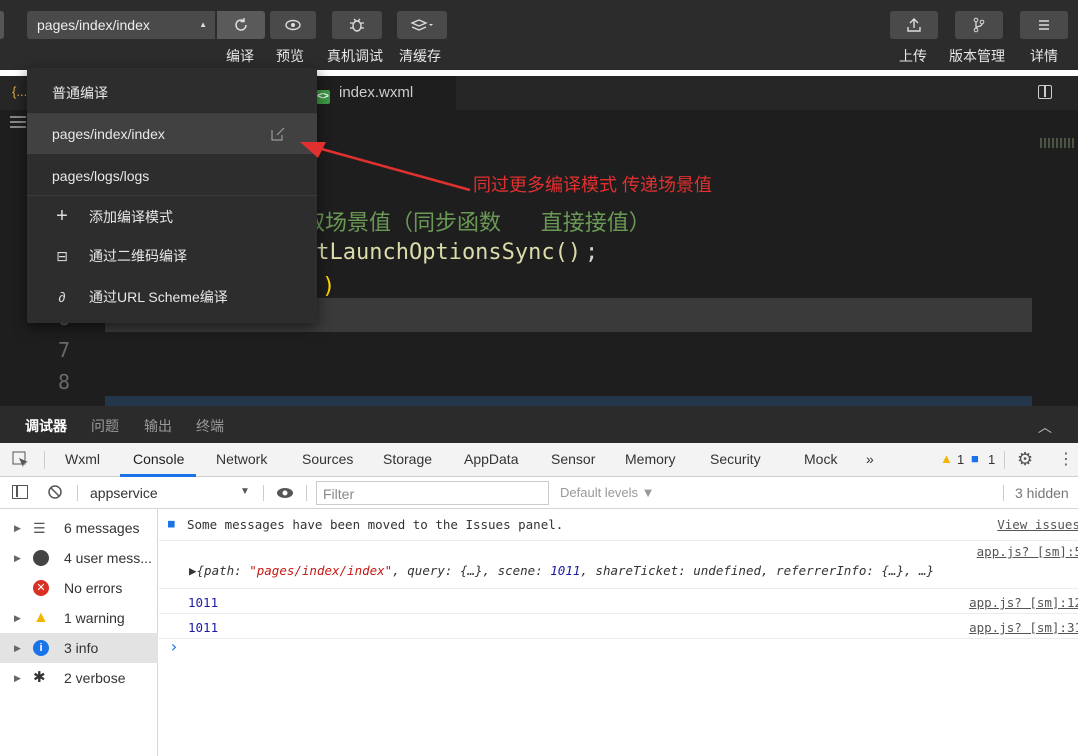 The image size is (1078, 756). Describe the element at coordinates (82, 459) in the screenshot. I see `tab-wxml: Wxml` at that location.